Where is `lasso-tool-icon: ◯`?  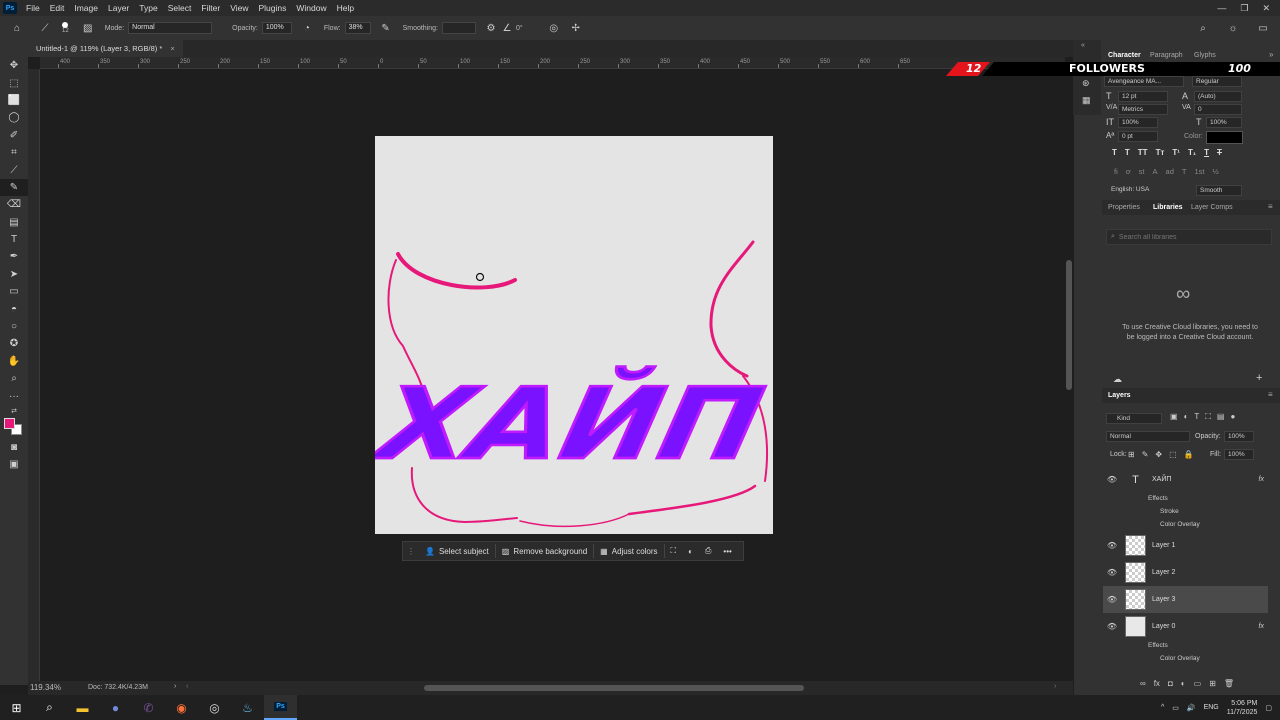 lasso-tool-icon: ◯ is located at coordinates (14, 117).